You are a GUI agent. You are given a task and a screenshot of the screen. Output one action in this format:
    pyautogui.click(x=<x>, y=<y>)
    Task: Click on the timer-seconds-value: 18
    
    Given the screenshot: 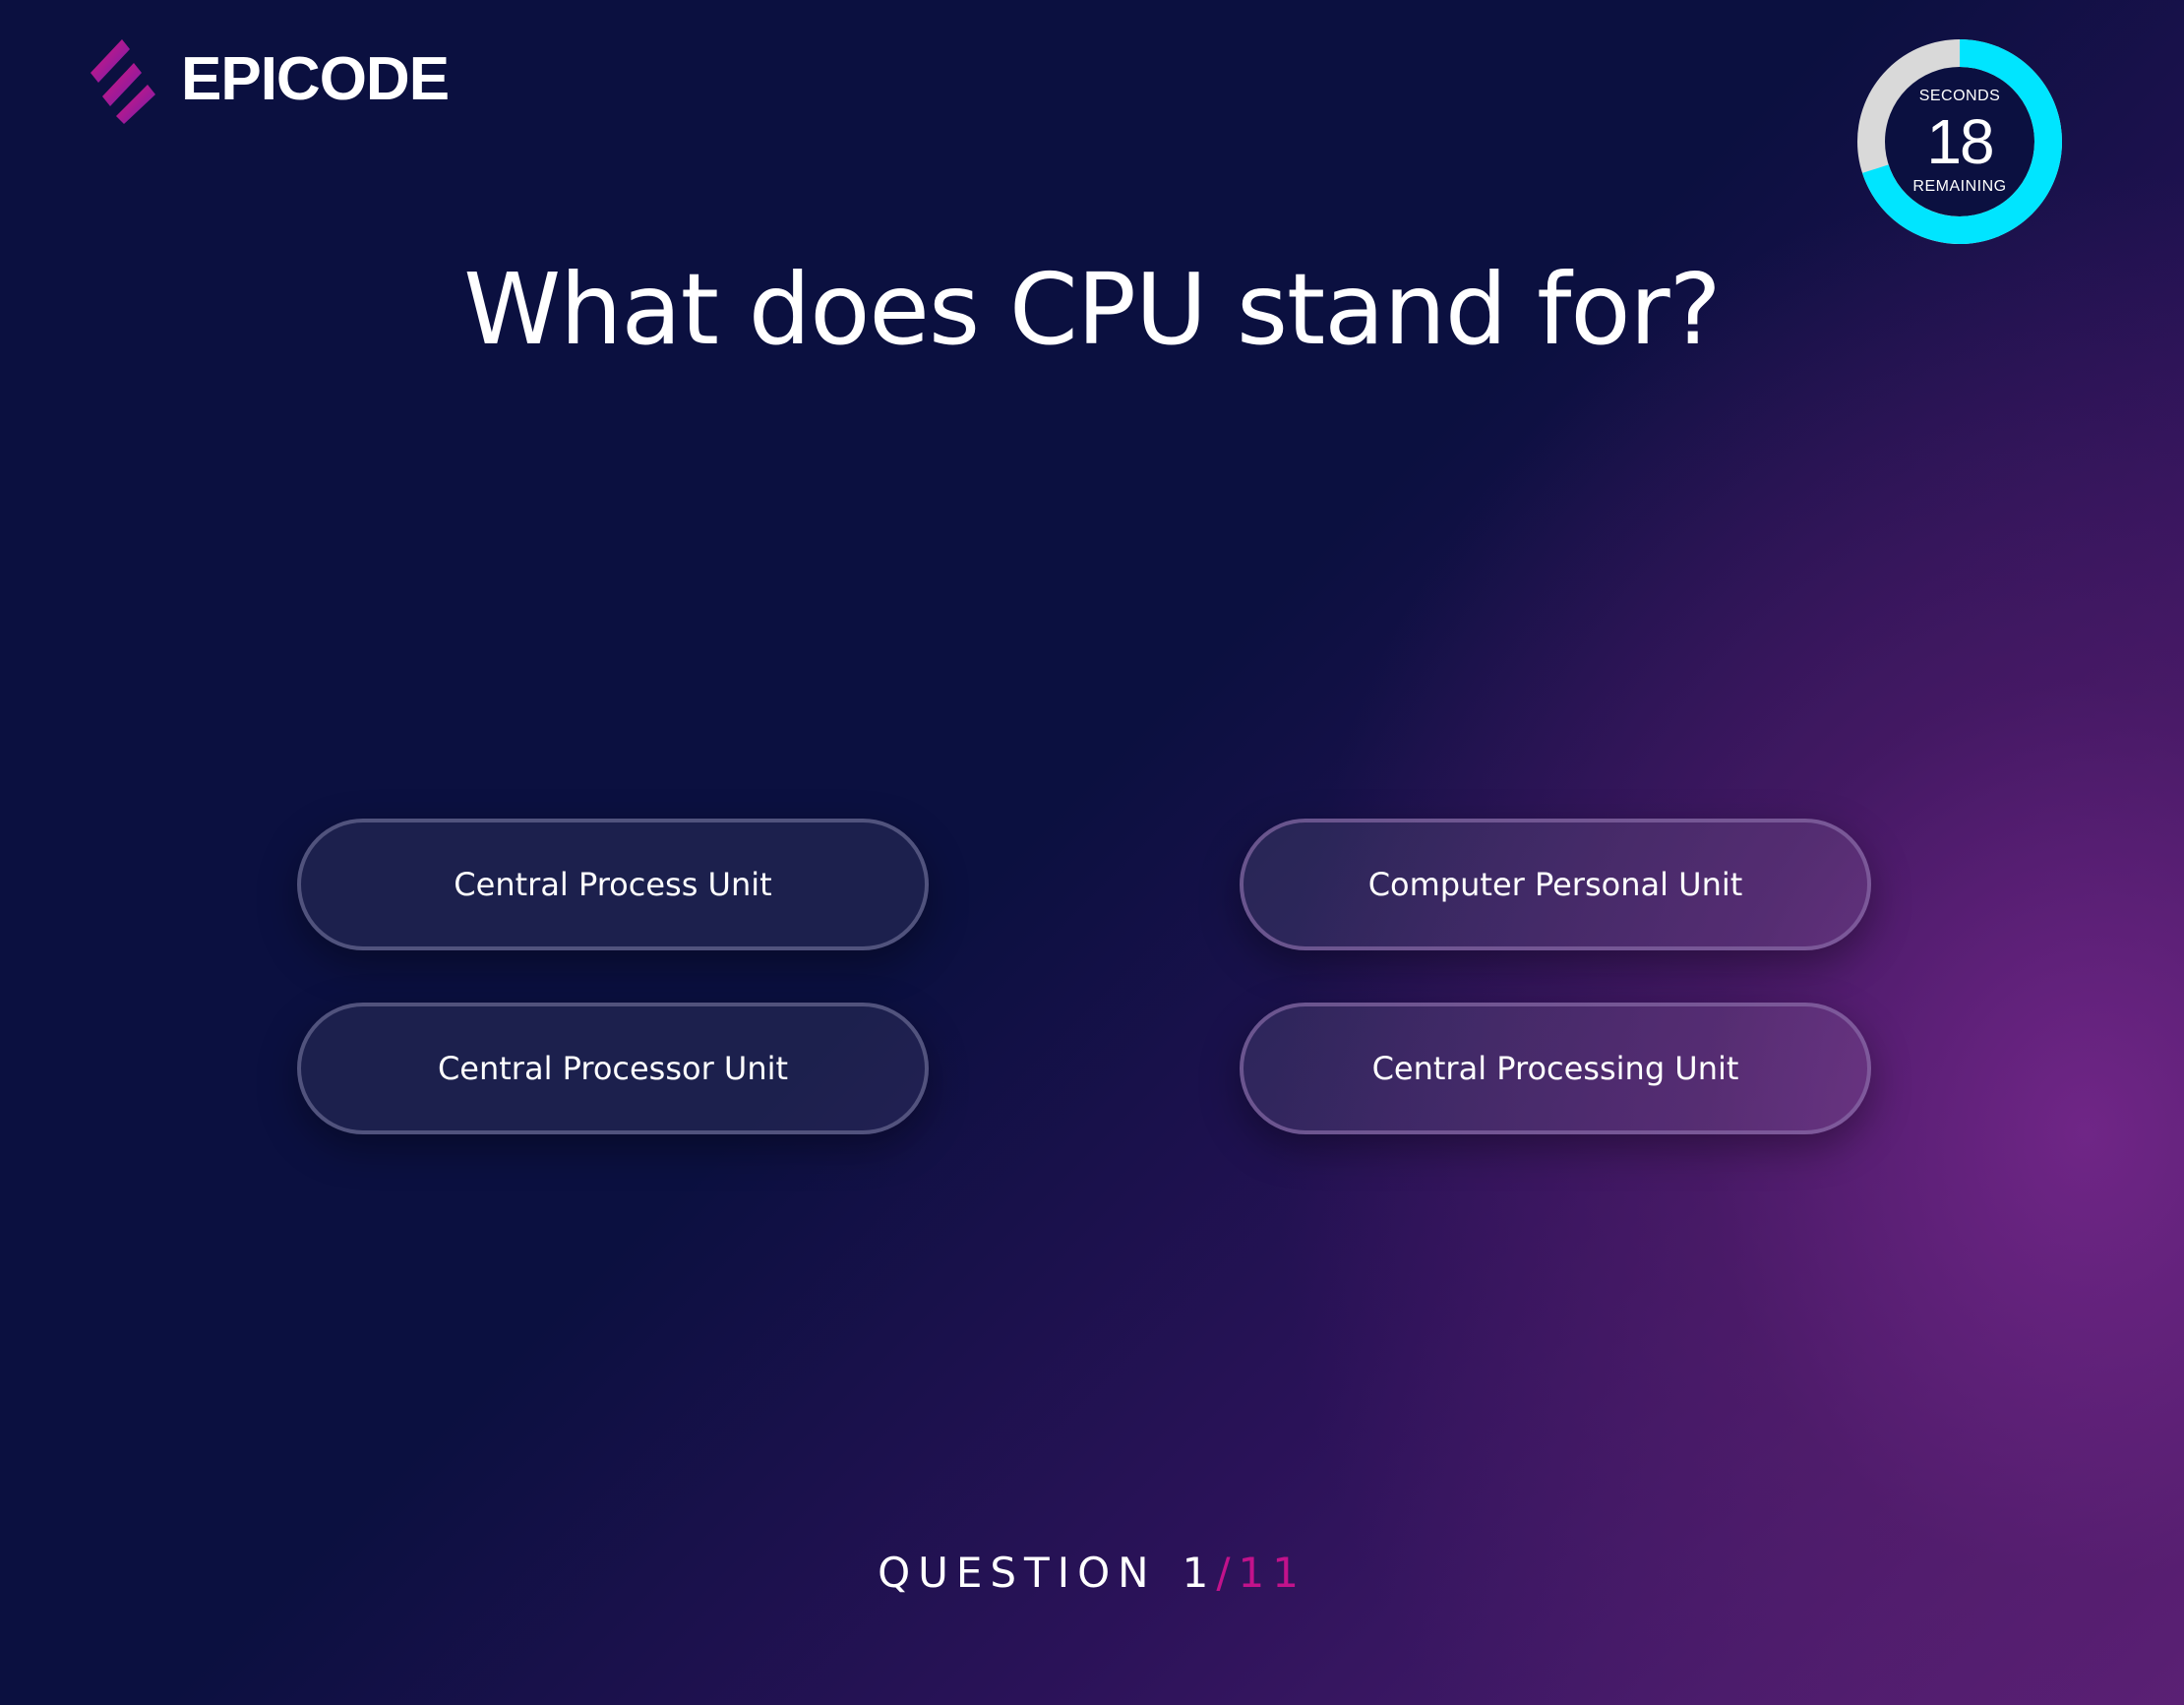 What is the action you would take?
    pyautogui.click(x=1960, y=141)
    